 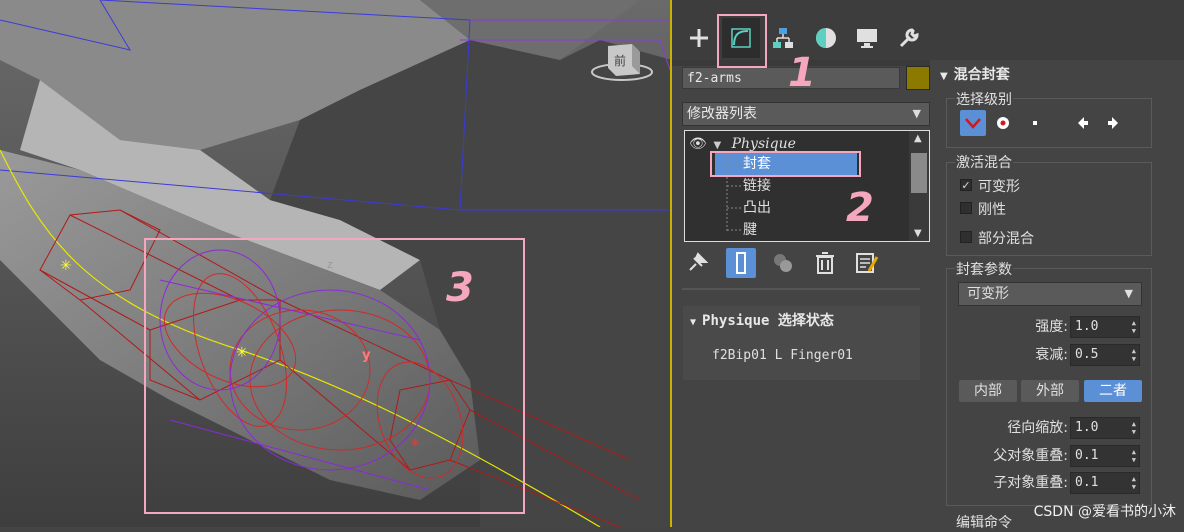 I want to click on blend-envelope-title: ▼ 混合封套, so click(x=975, y=74).